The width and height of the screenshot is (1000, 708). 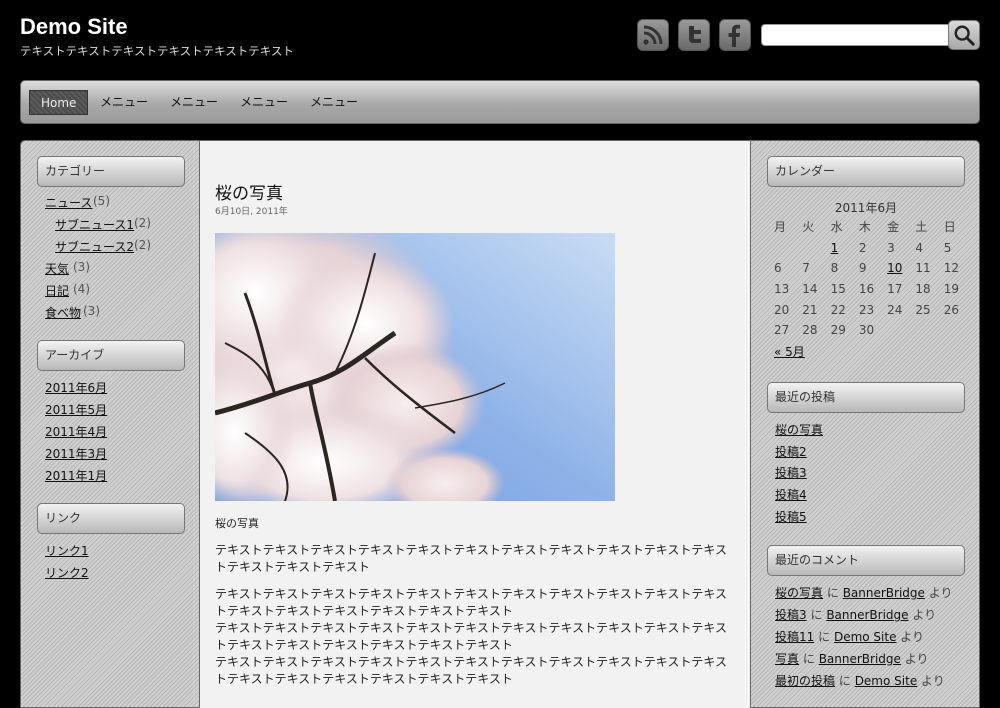 I want to click on calendar-day: 16, so click(x=866, y=289).